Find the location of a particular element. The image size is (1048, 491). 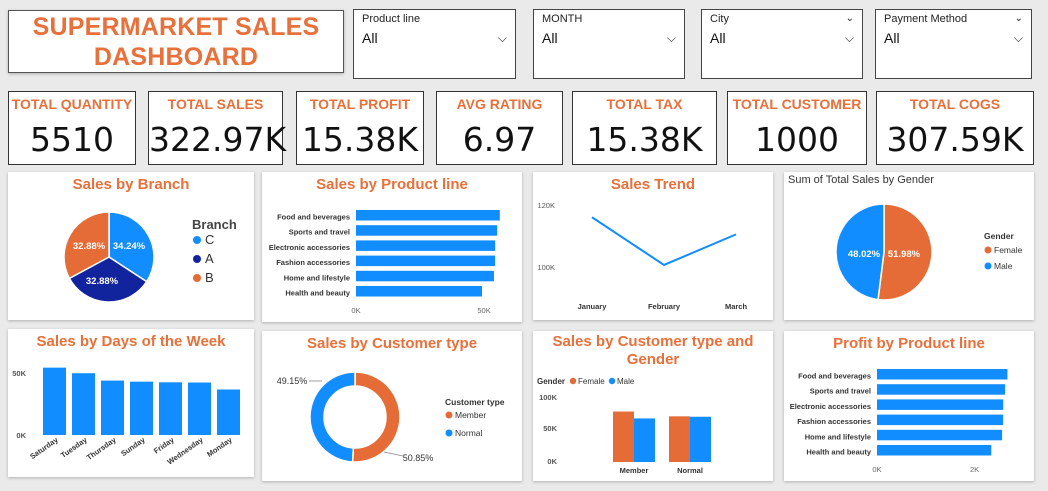

kpi-label: TOTAL TAX is located at coordinates (644, 104).